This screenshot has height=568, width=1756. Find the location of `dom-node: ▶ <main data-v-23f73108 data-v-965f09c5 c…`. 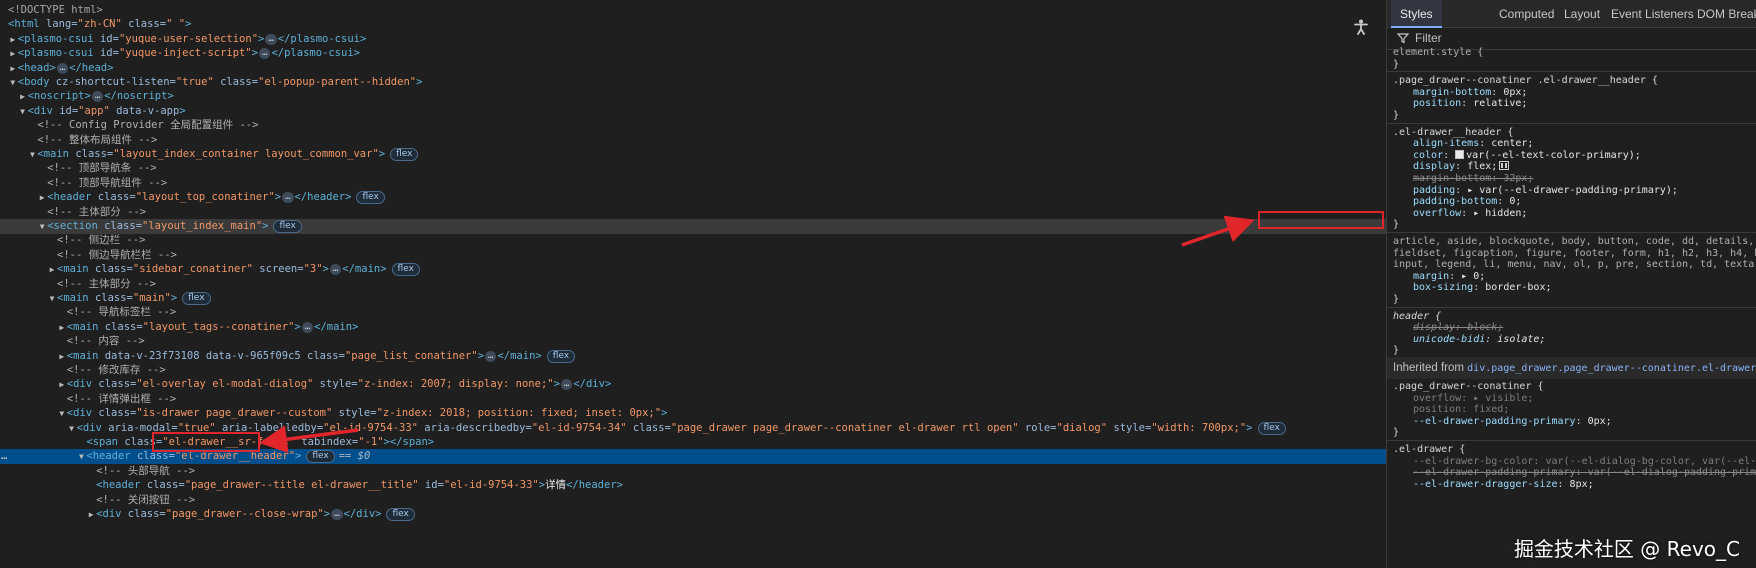

dom-node: ▶ <main data-v-23f73108 data-v-965f09c5 c… is located at coordinates (693, 356).